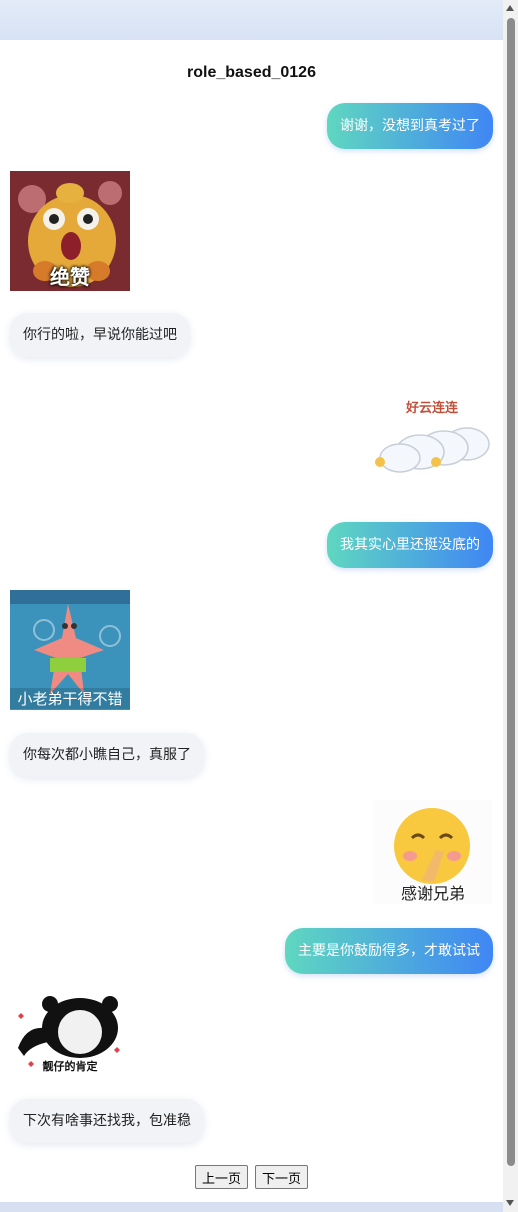  I want to click on sticker-caption: 感谢兄弟, so click(432, 894).